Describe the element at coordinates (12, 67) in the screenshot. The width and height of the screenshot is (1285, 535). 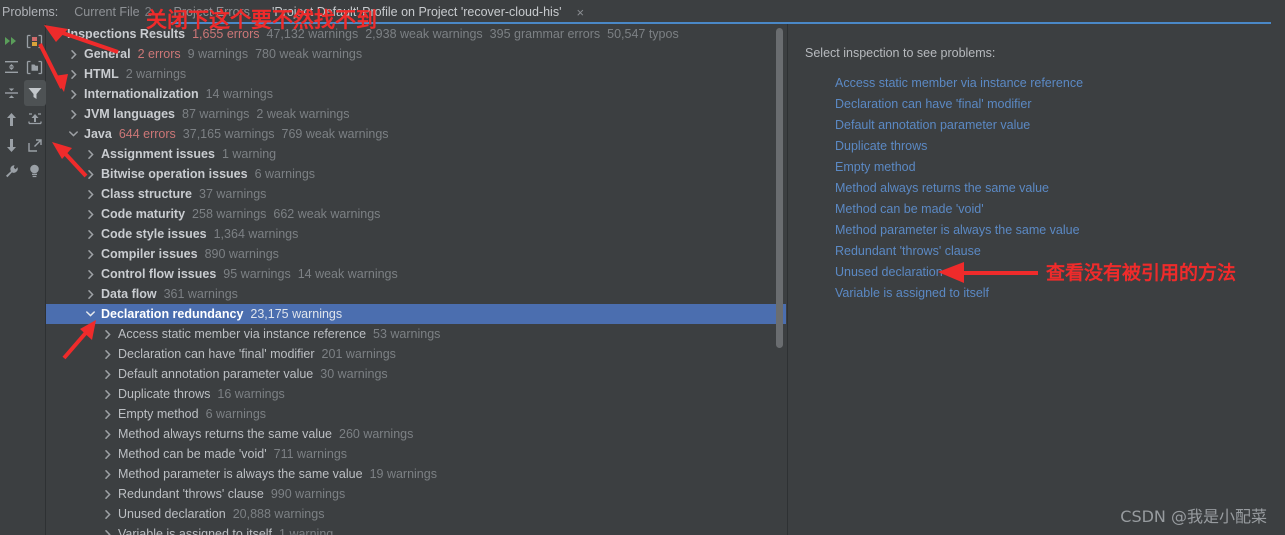
I see `collapse-all-icon` at that location.